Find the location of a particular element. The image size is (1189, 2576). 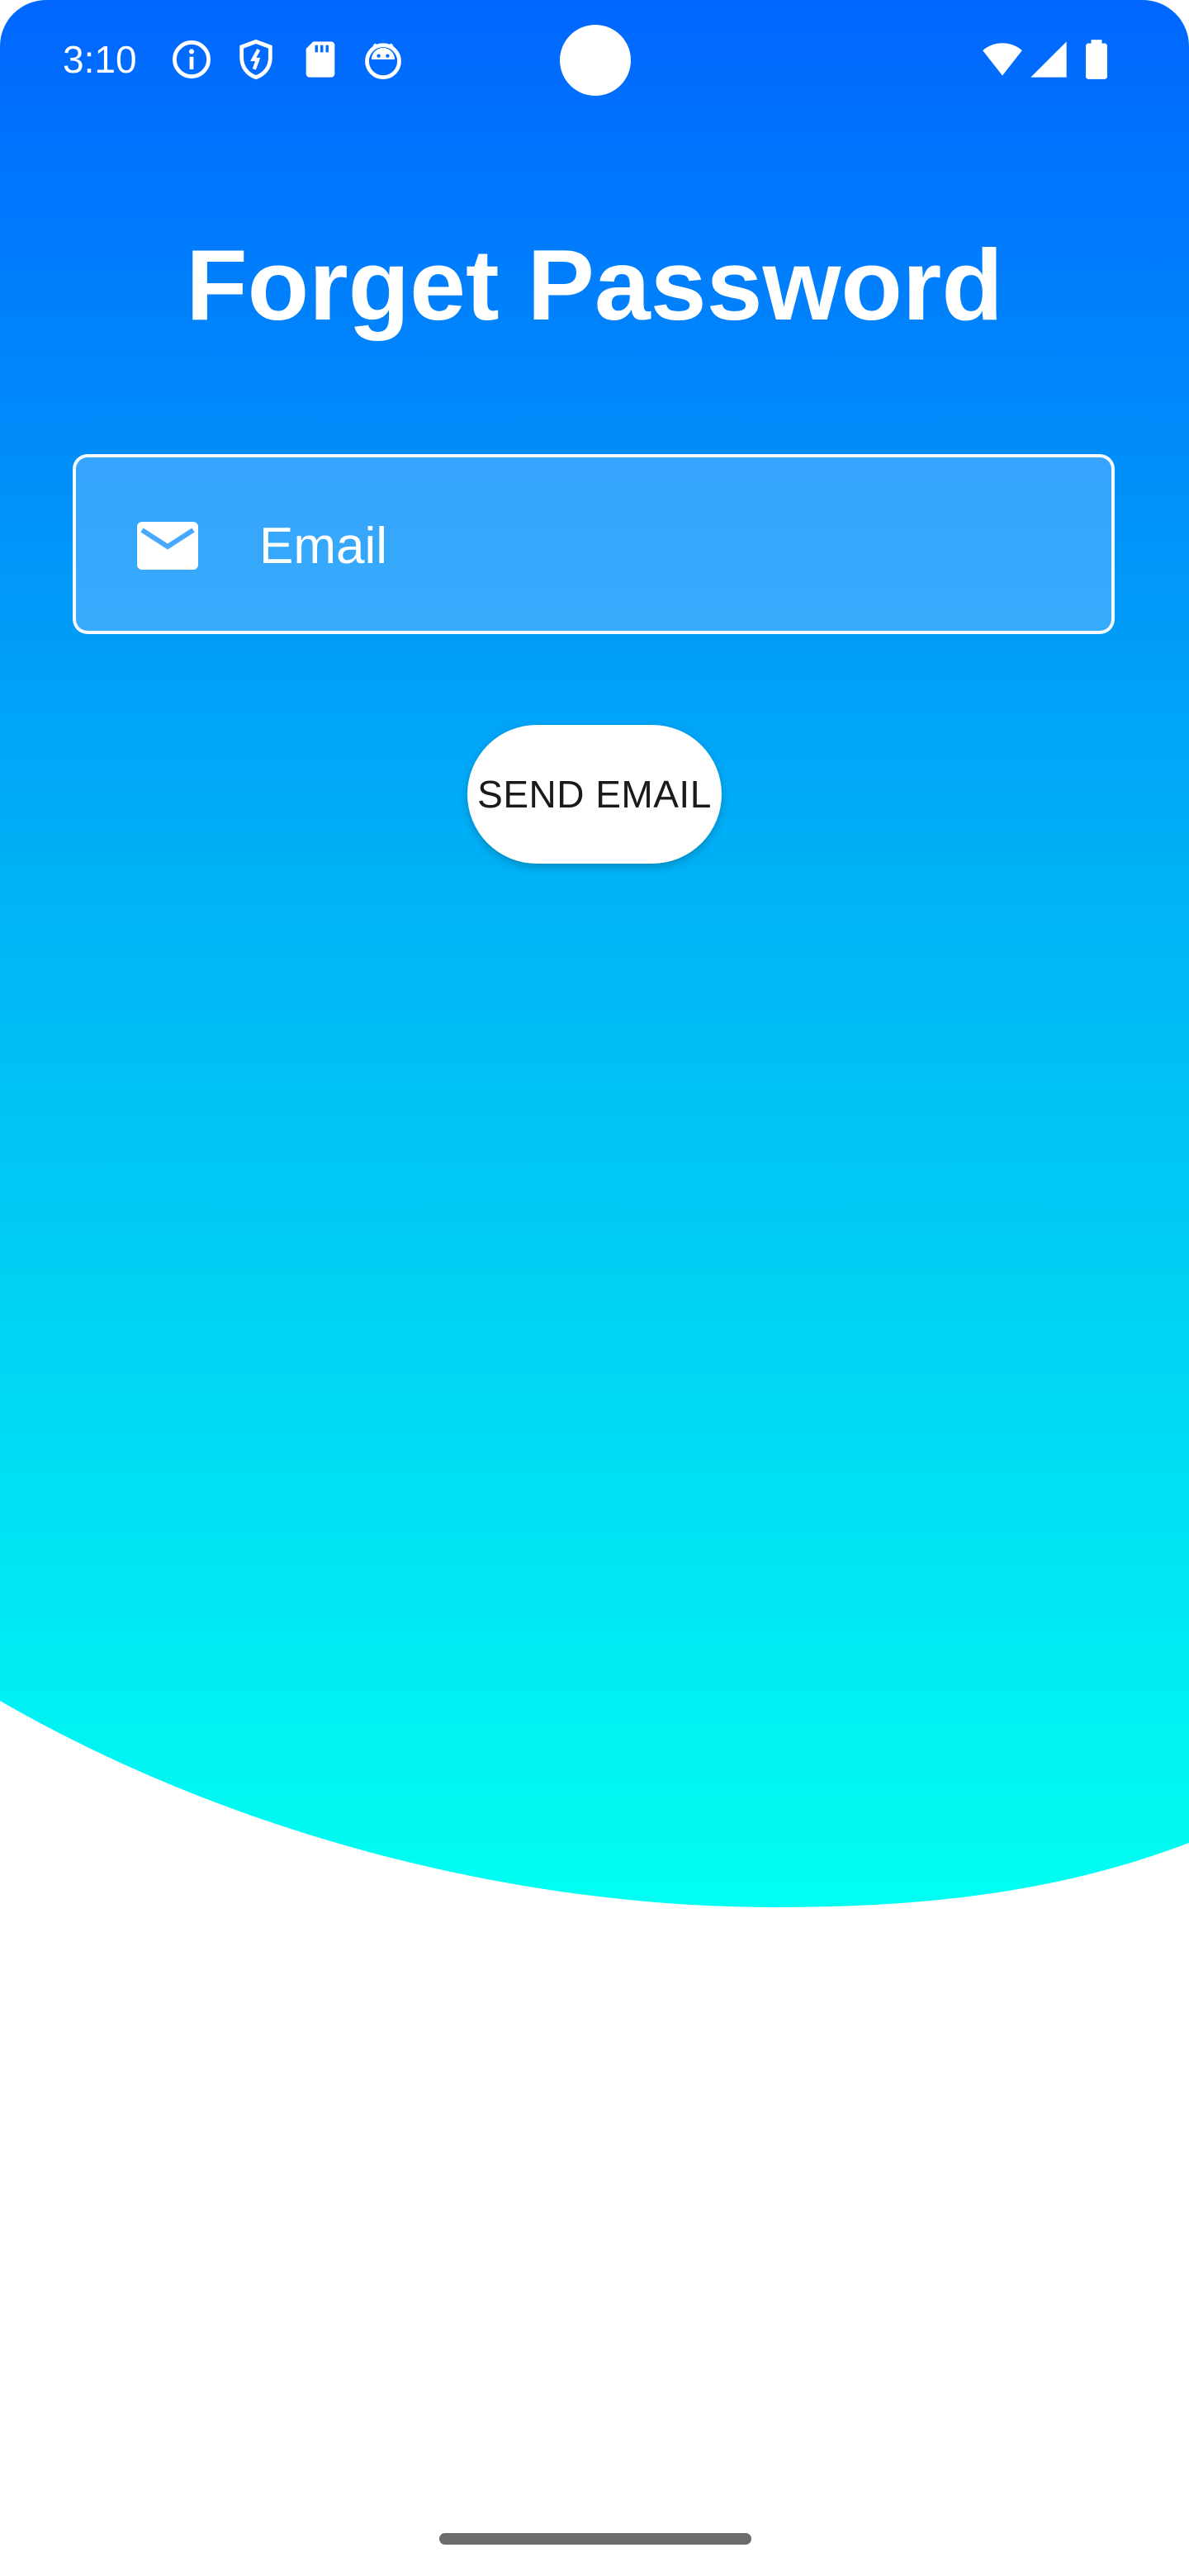

android-debug-icon is located at coordinates (383, 61).